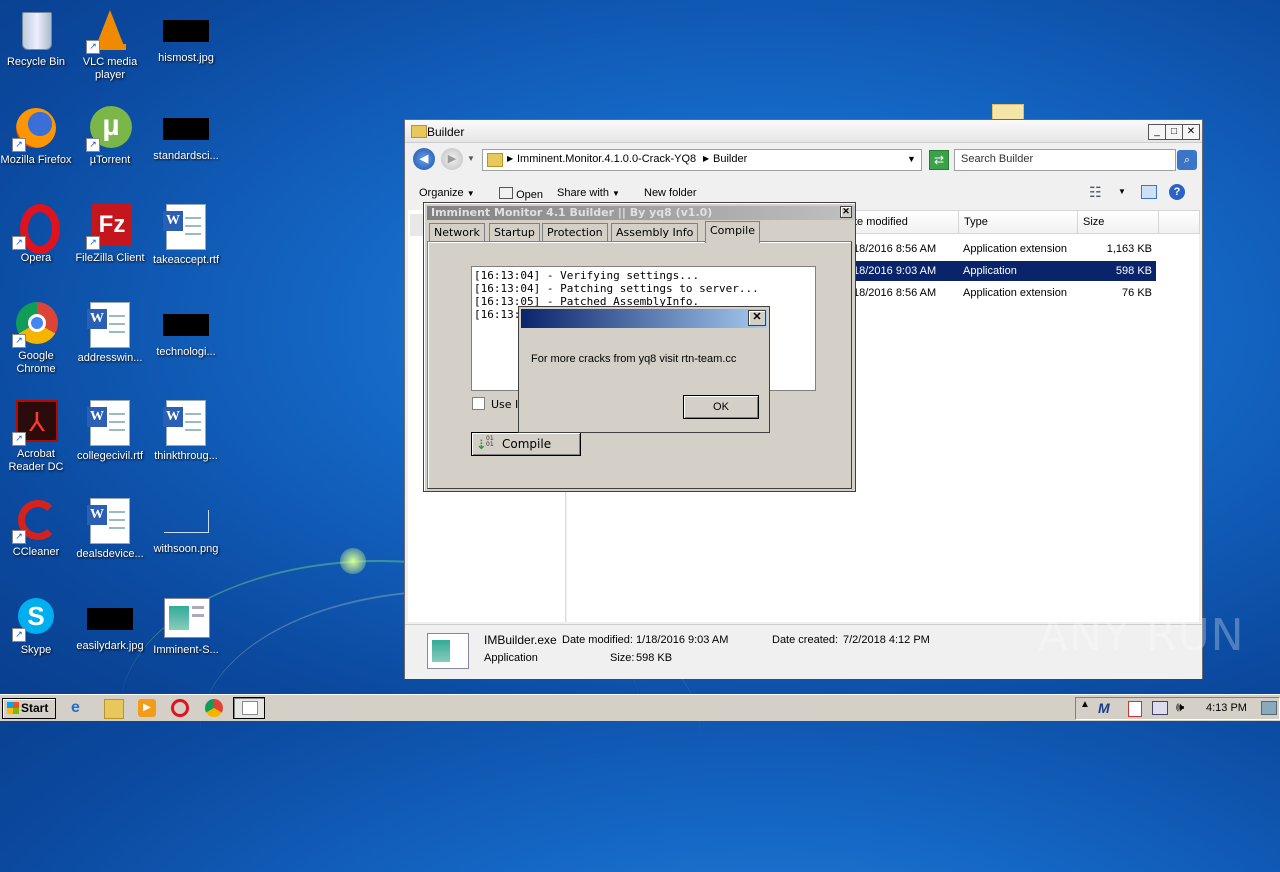  Describe the element at coordinates (1177, 192) in the screenshot. I see `help-icon: ?` at that location.